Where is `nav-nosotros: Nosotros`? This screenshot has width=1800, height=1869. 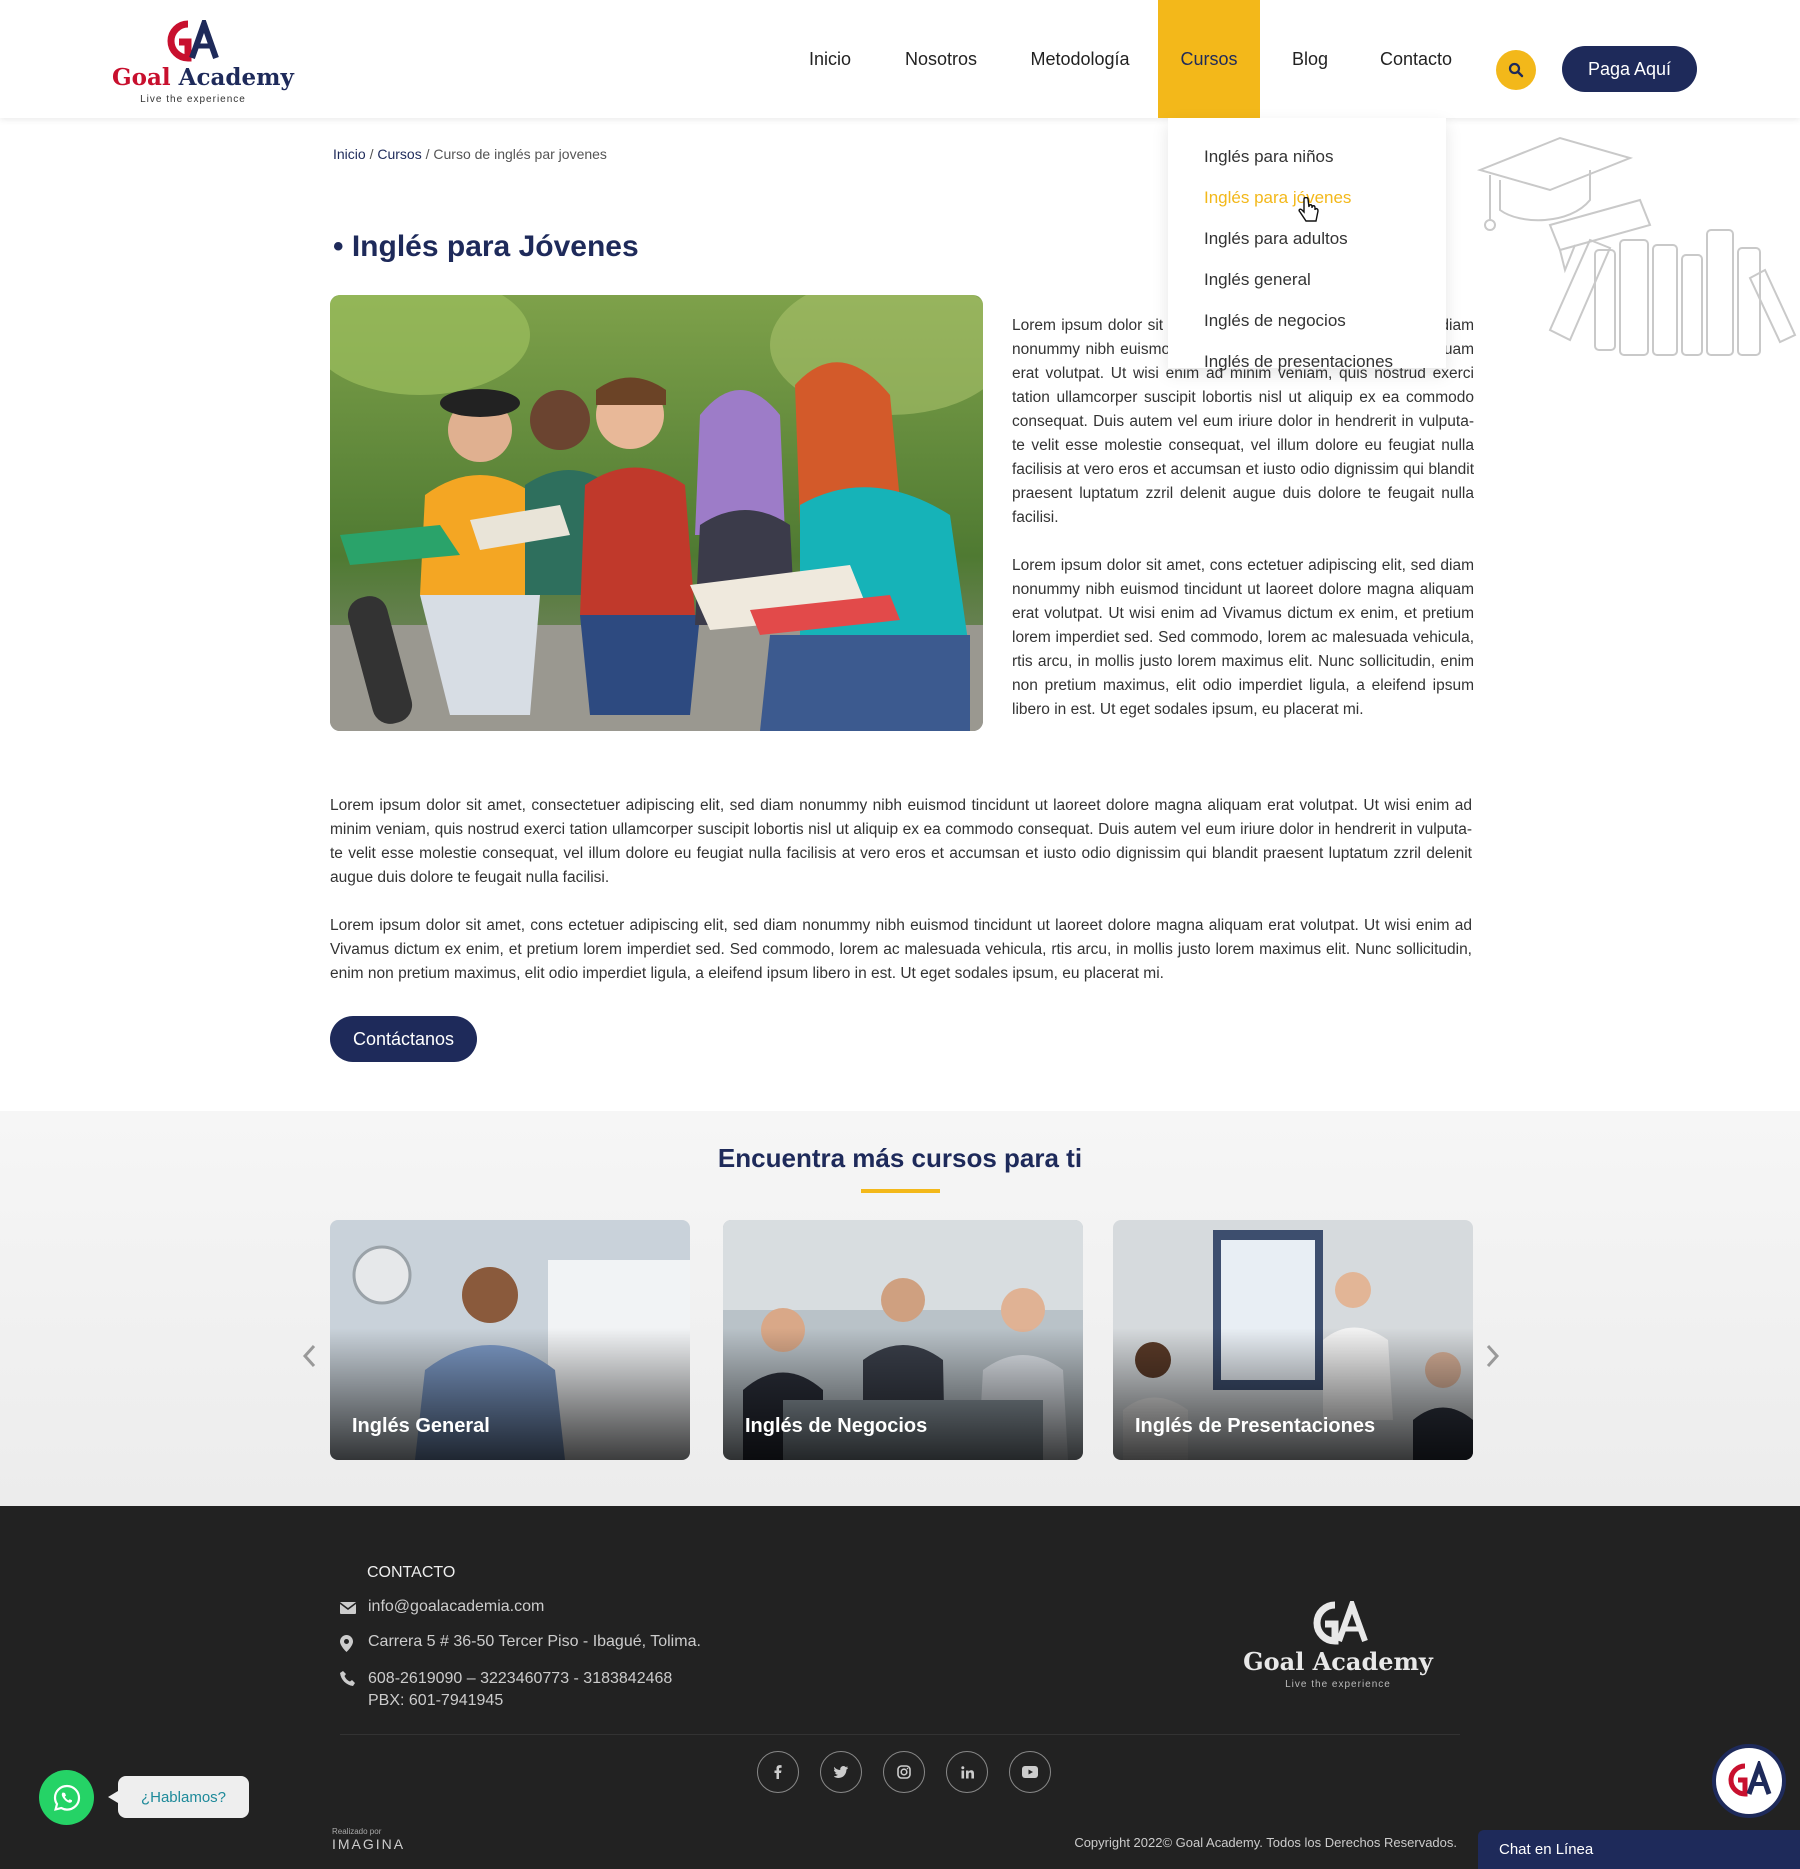
nav-nosotros: Nosotros is located at coordinates (941, 59).